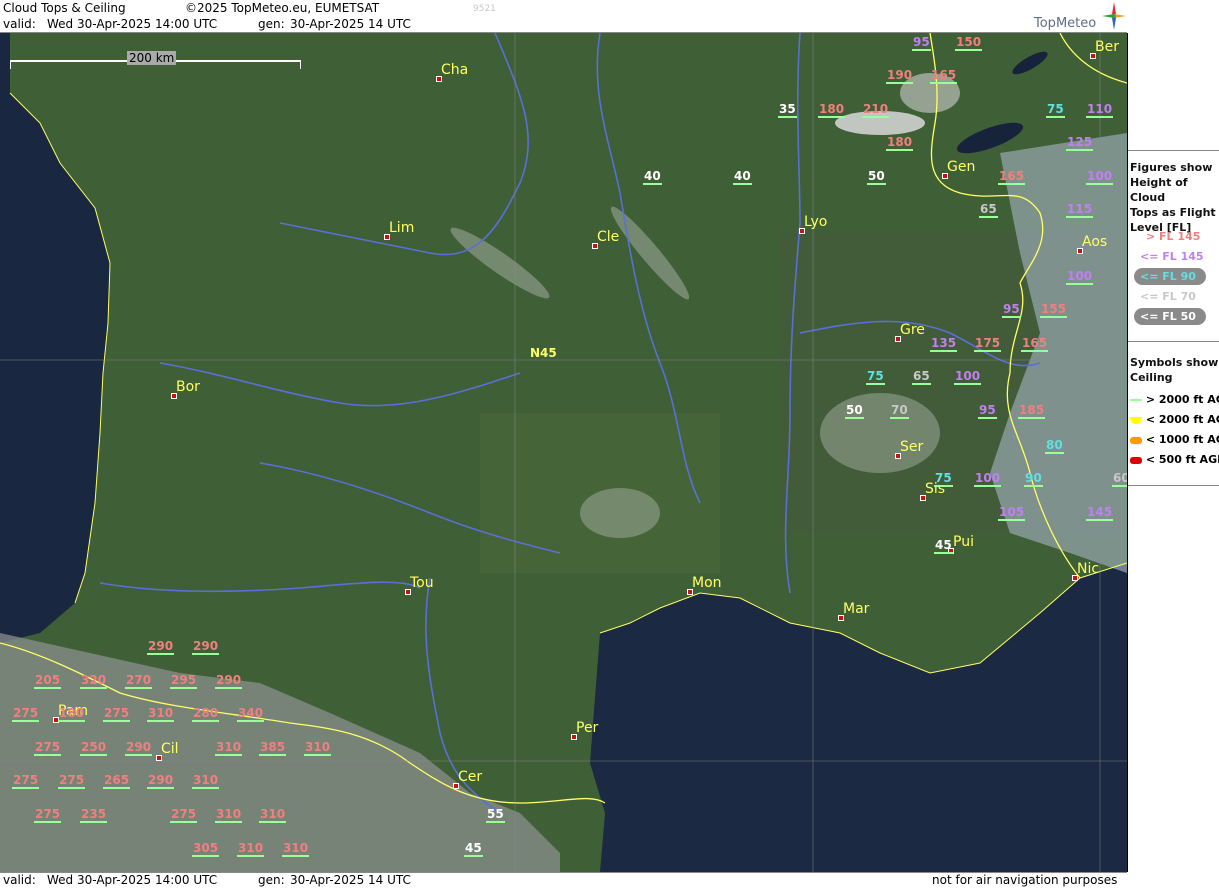  I want to click on valid-label: valid:, so click(19, 24).